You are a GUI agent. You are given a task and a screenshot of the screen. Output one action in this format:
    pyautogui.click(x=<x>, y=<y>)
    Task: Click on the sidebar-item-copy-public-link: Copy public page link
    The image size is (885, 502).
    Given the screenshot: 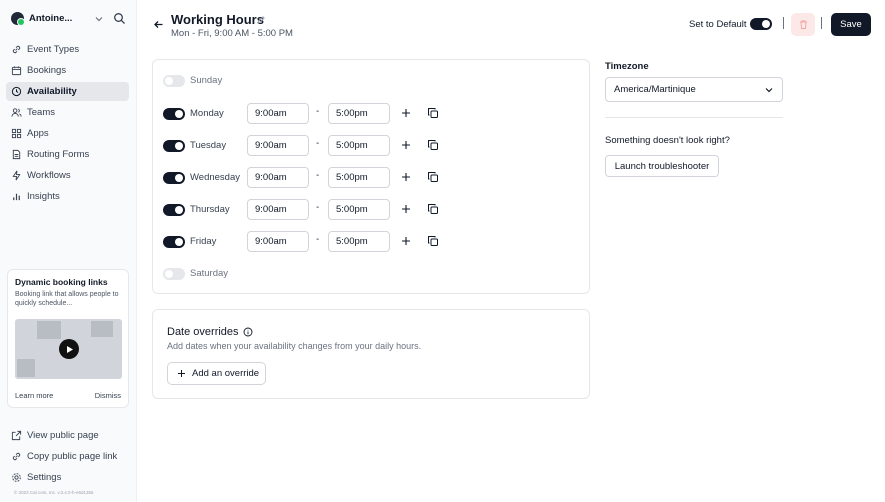 What is the action you would take?
    pyautogui.click(x=67, y=456)
    